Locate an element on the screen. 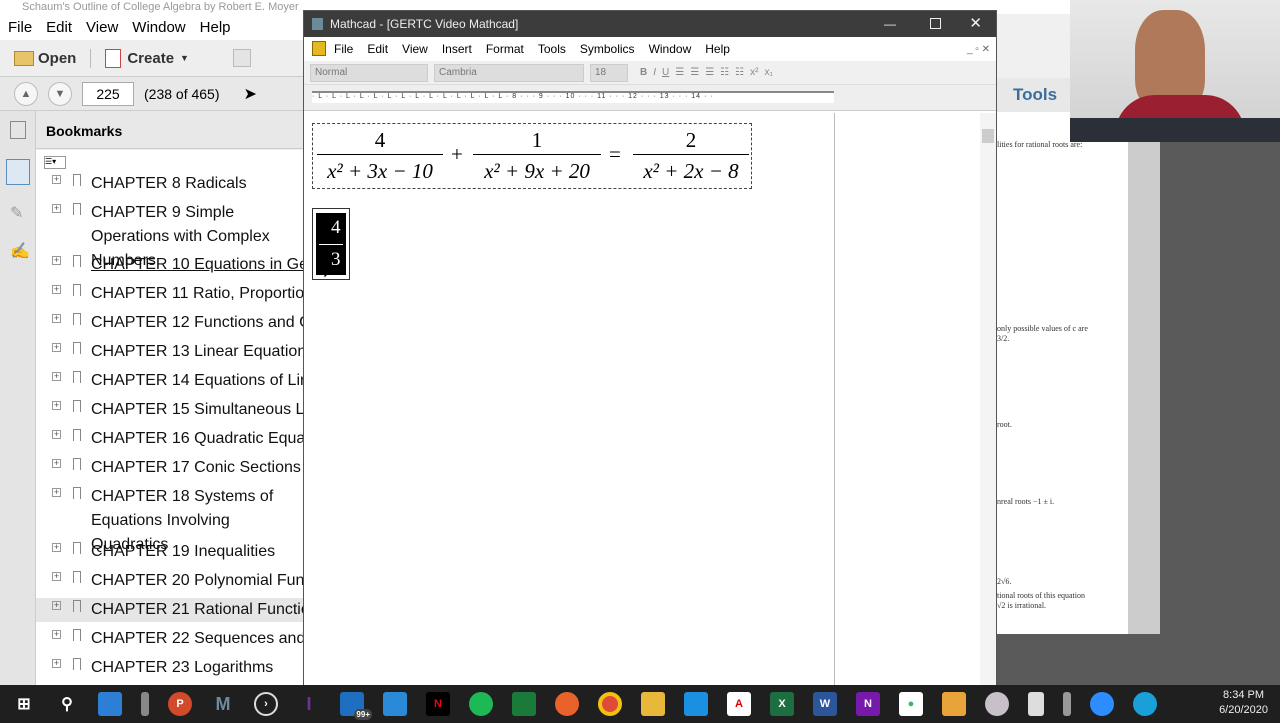  bookmark-options-icon: ☰▾ is located at coordinates (55, 162).